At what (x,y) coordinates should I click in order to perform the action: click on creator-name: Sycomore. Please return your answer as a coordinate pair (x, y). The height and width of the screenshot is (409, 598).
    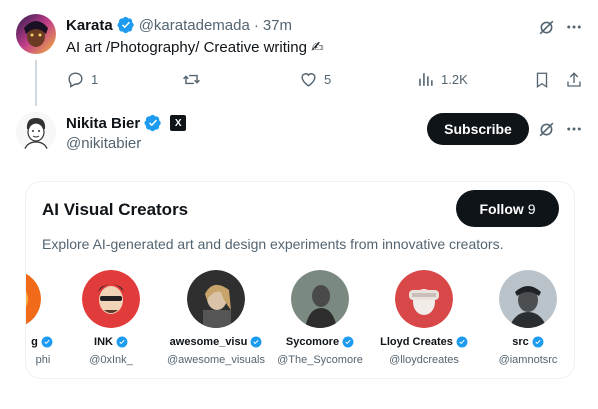
    Looking at the image, I should click on (312, 342).